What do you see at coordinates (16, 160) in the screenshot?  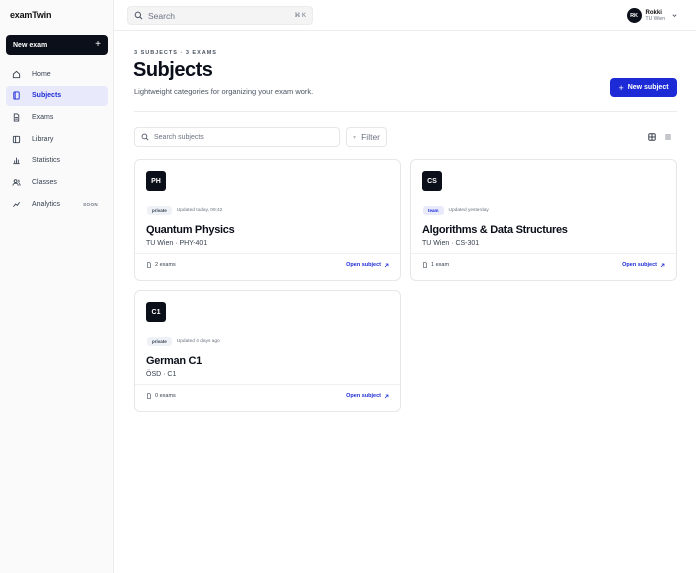 I see `bar-chart-icon` at bounding box center [16, 160].